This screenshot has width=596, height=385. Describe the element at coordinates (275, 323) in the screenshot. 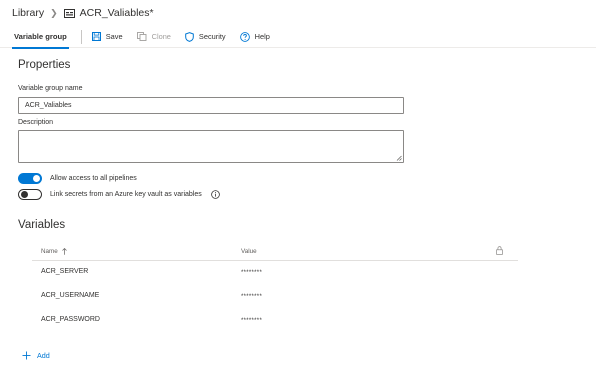

I see `table-row: ACR_PASSWORD ********` at that location.